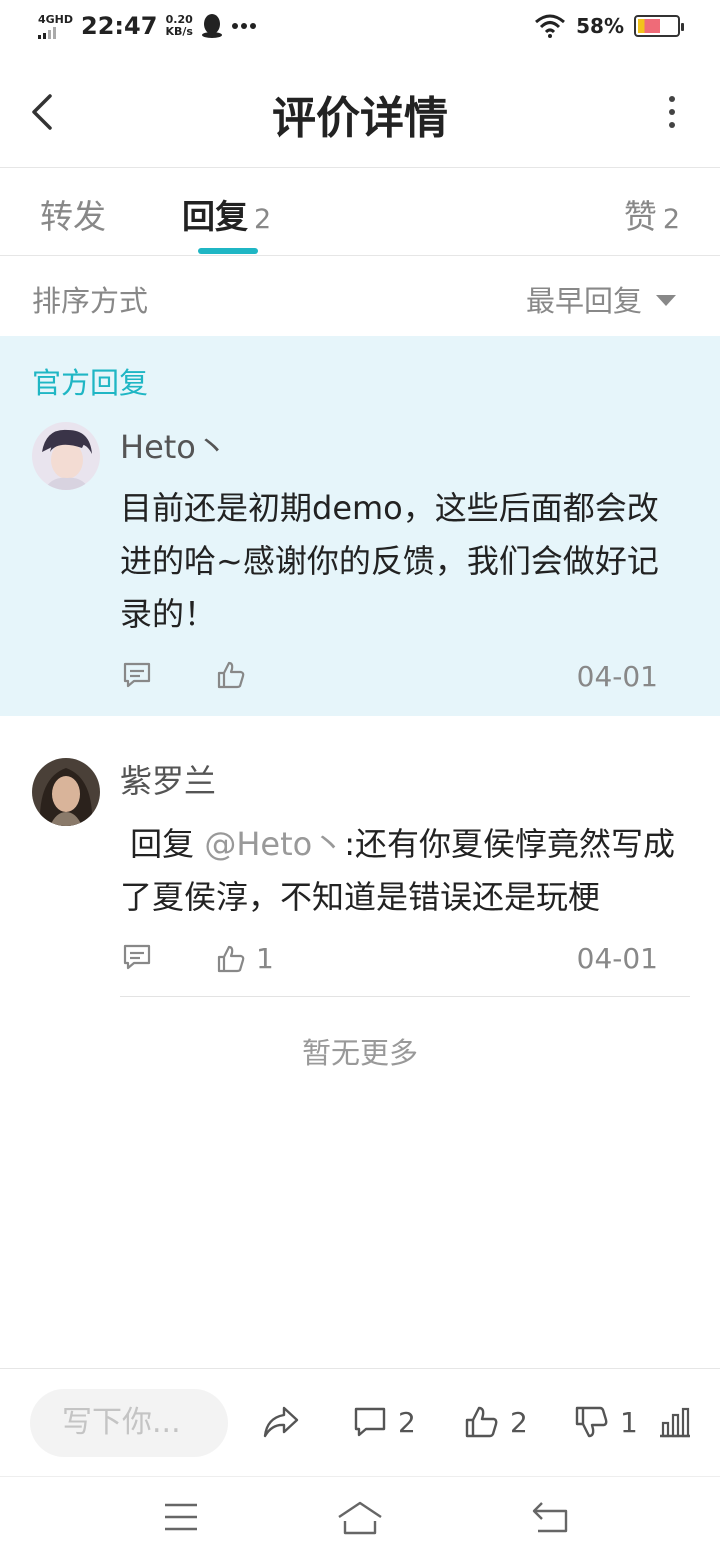  Describe the element at coordinates (162, 844) in the screenshot. I see `reply-prefix: 回复` at that location.